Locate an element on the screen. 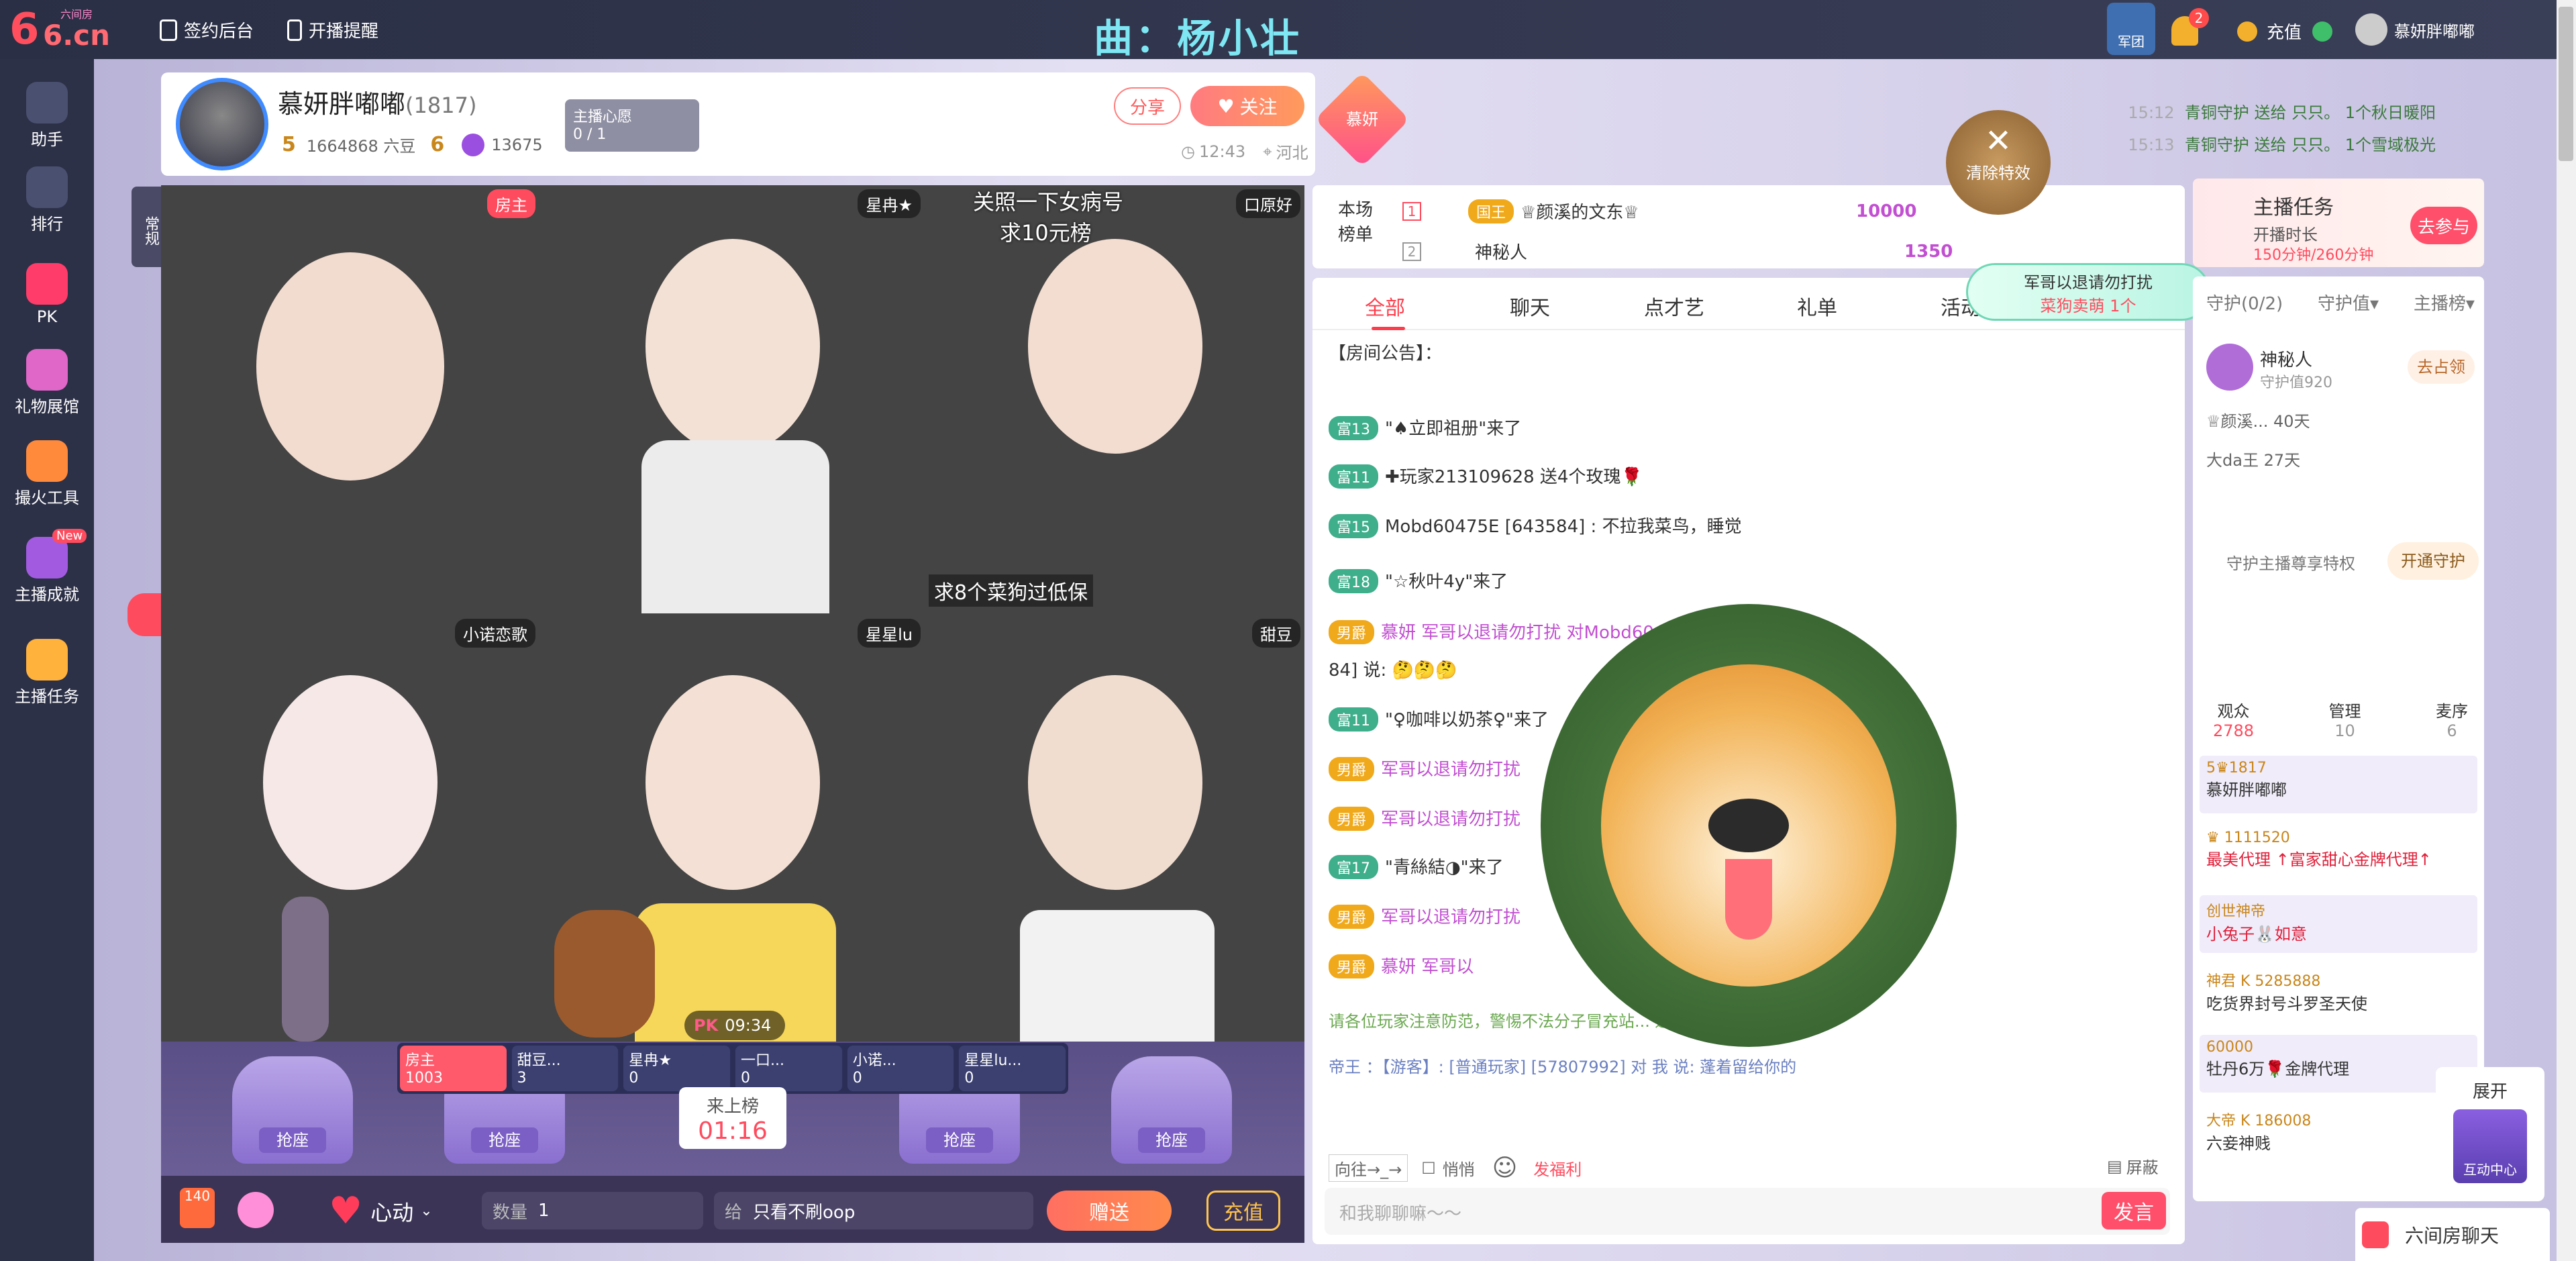  message-text: "♀咖啡以奶茶♀"来了 is located at coordinates (1467, 720).